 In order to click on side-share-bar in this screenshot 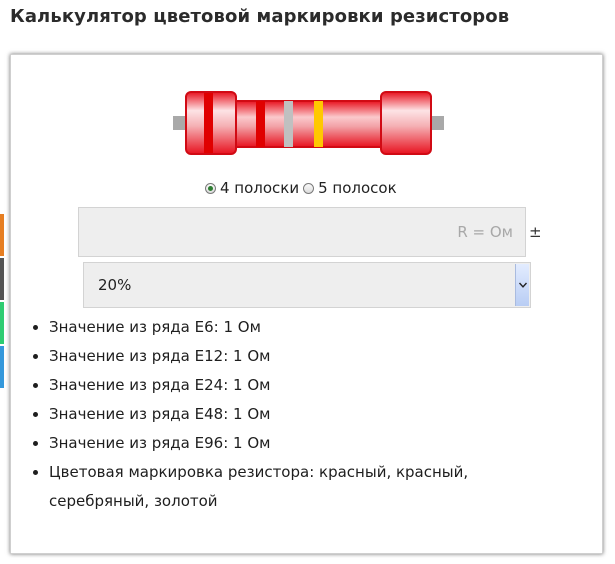, I will do `click(2, 302)`.